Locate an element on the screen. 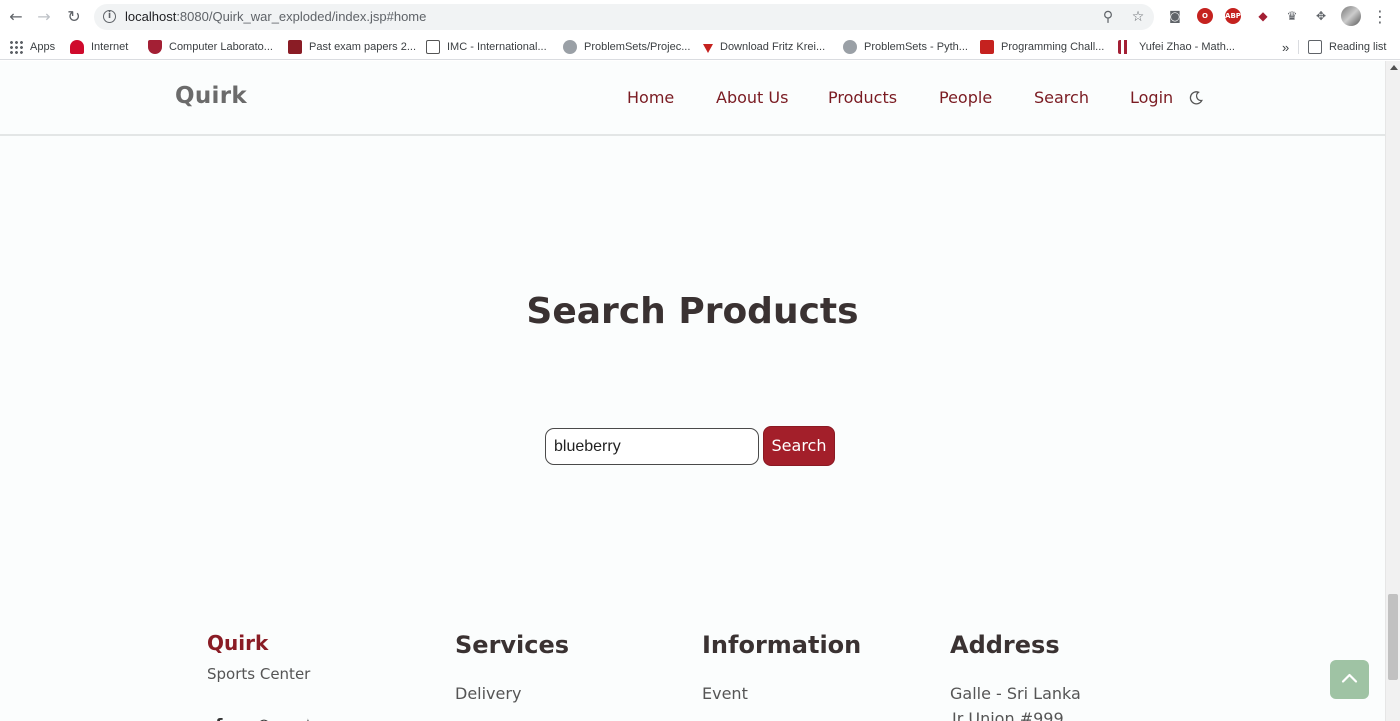 The image size is (1400, 721). site-logo: Quirk is located at coordinates (211, 96).